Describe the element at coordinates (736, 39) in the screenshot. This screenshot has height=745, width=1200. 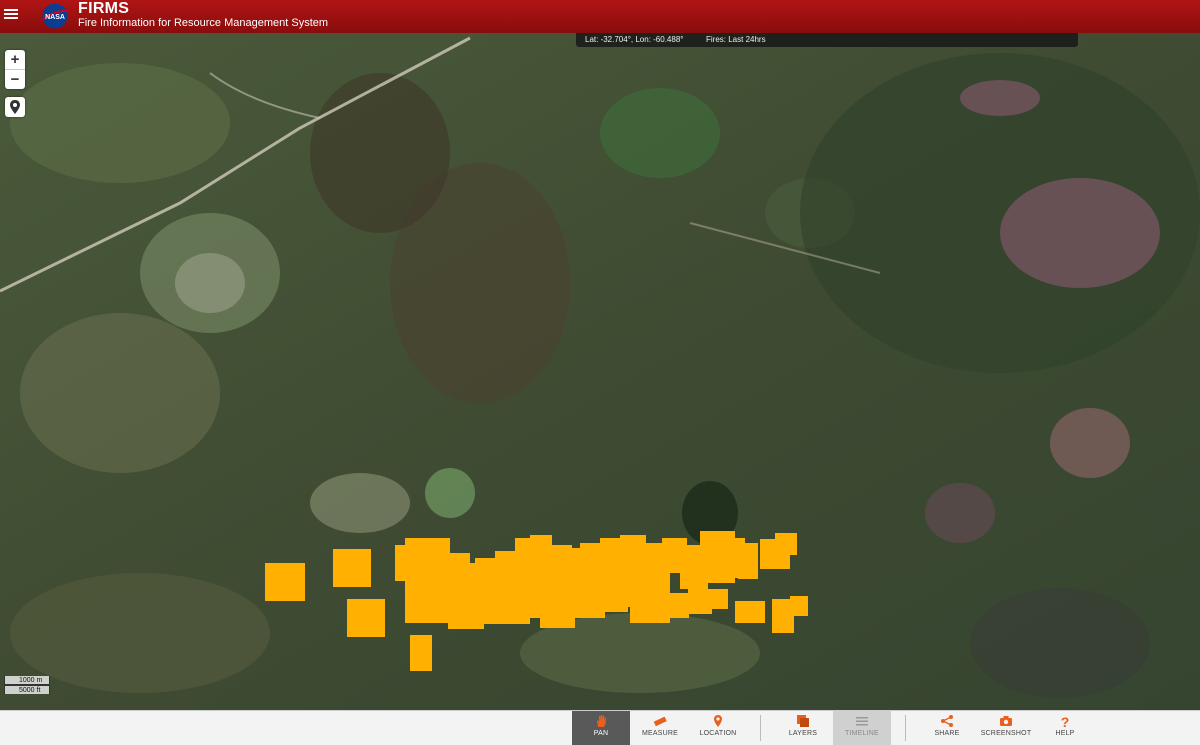
I see `fire-time-filter: Fires: Last 24hrs` at that location.